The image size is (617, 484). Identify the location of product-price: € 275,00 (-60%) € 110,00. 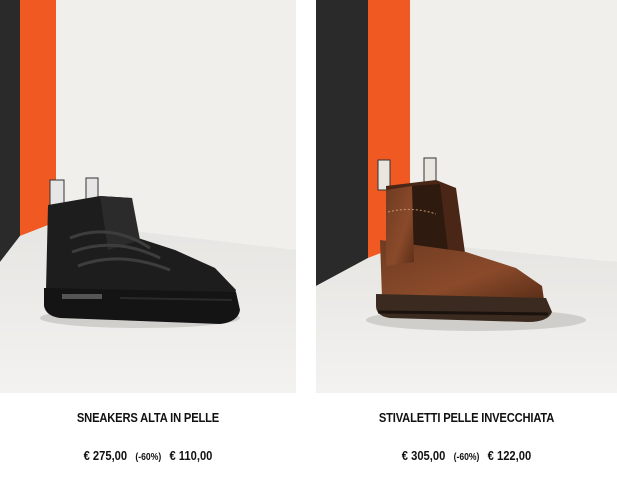
(148, 455).